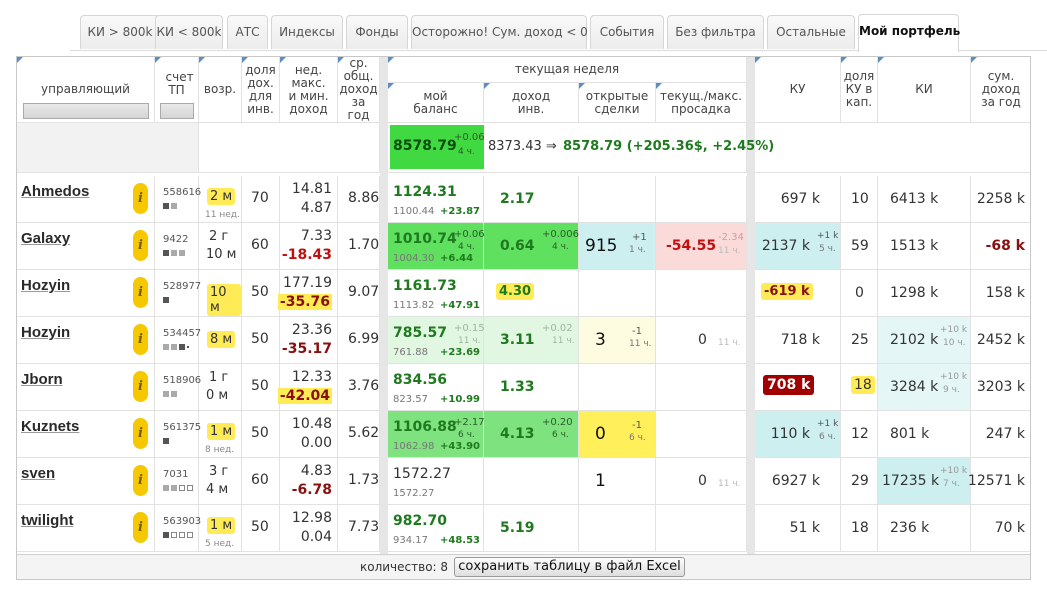 The width and height of the screenshot is (1047, 600). Describe the element at coordinates (469, 328) in the screenshot. I see `balance-delta: +0.15` at that location.